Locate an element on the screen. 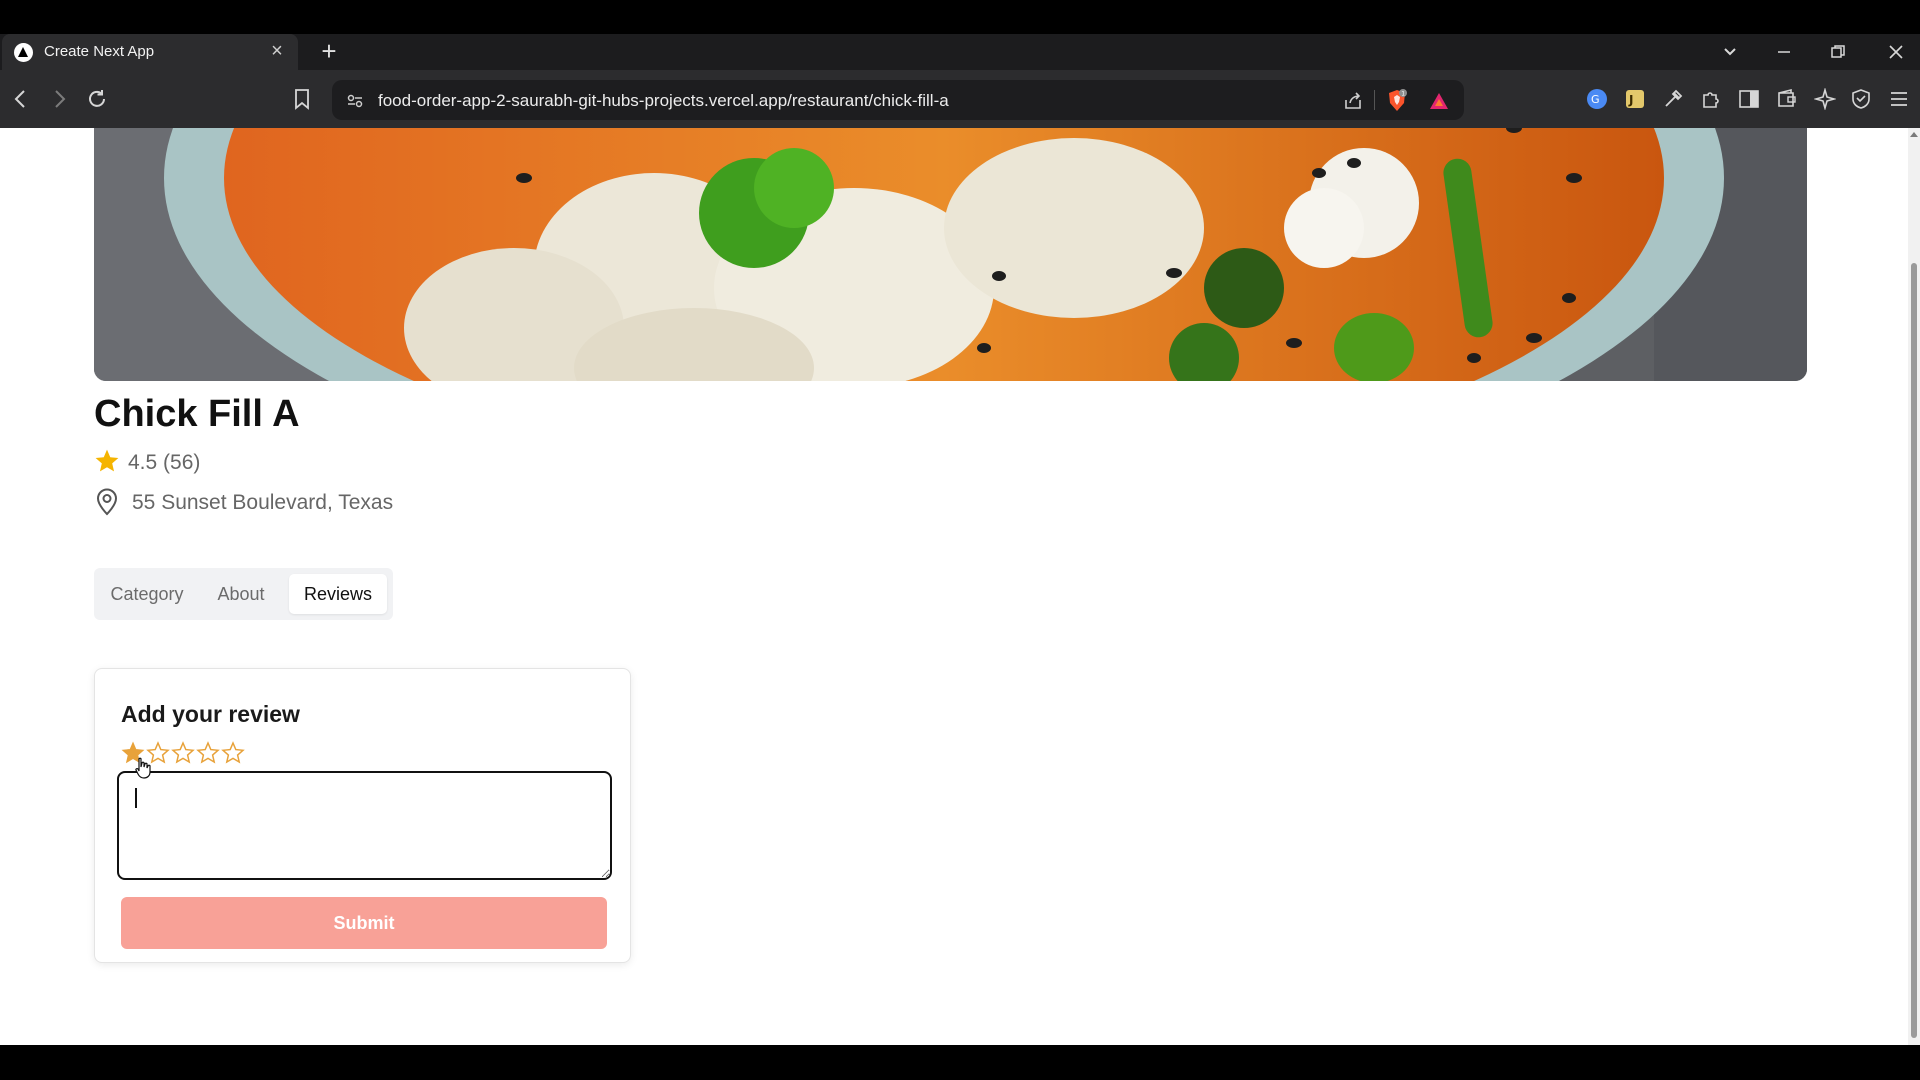  tab-search-icon is located at coordinates (1730, 52).